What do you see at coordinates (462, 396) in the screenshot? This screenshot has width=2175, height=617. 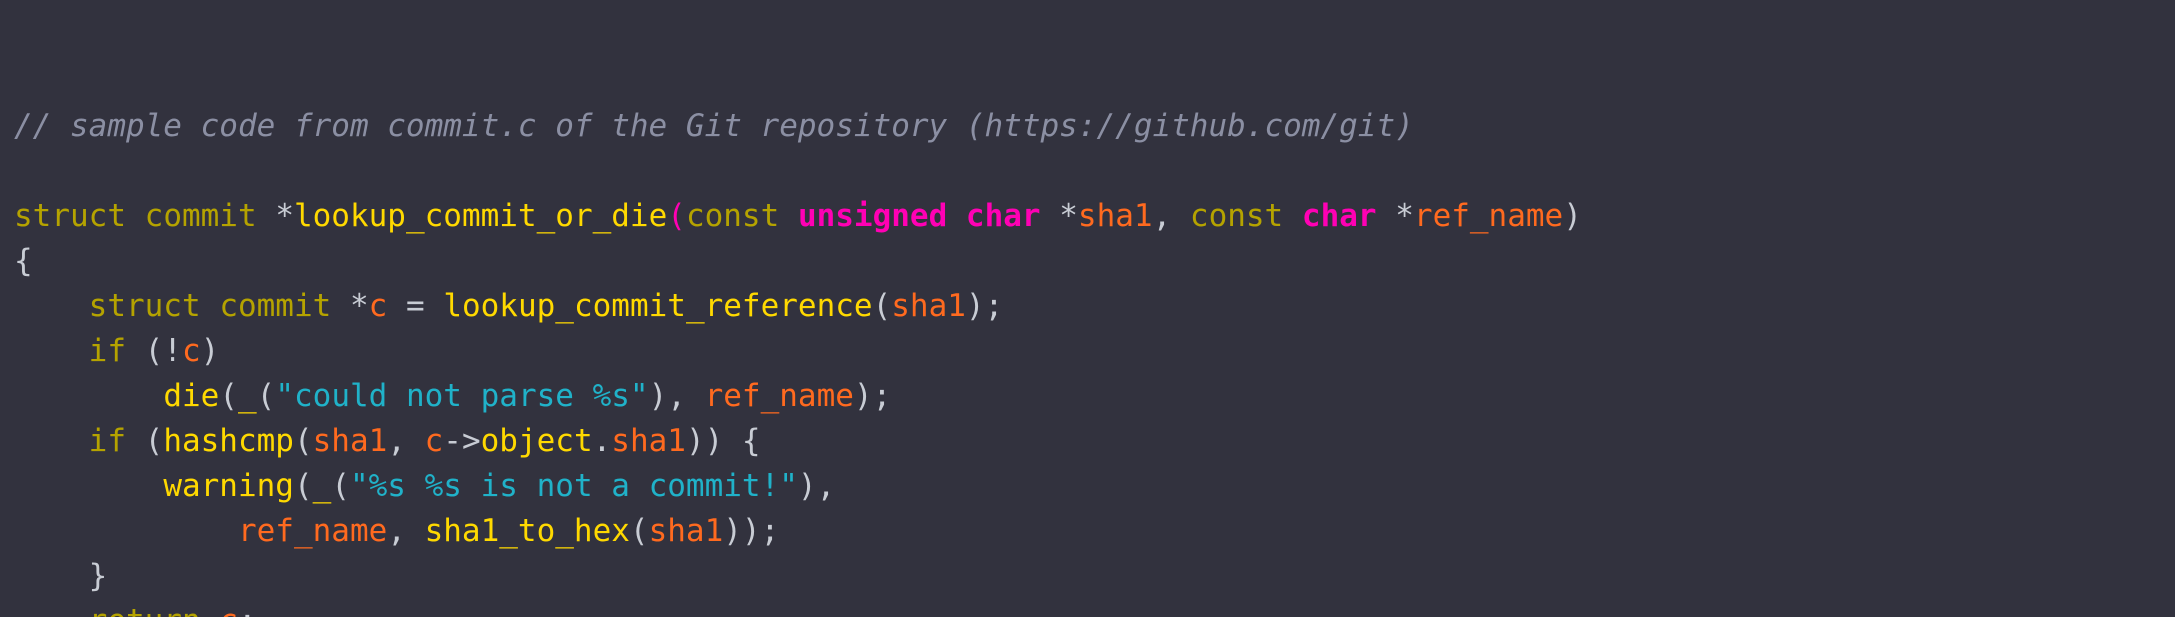 I see `code-token: "could not parse %s"` at bounding box center [462, 396].